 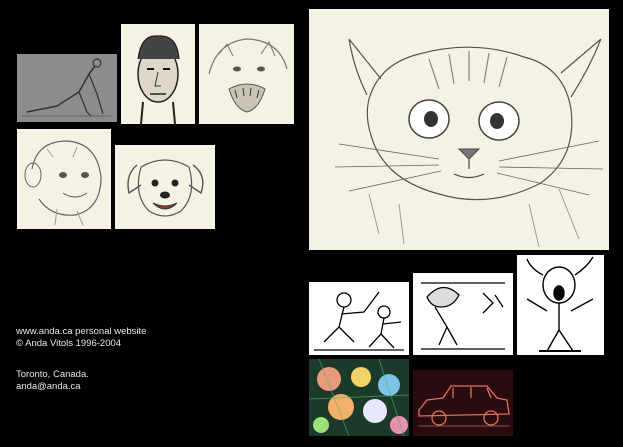 I want to click on thumbnail-hockey-cartoon, so click(x=359, y=318).